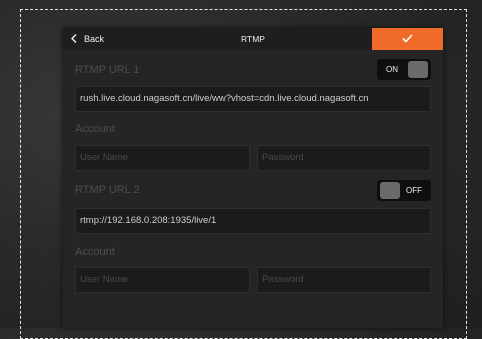  Describe the element at coordinates (253, 39) in the screenshot. I see `header-bar: Back RTMP` at that location.